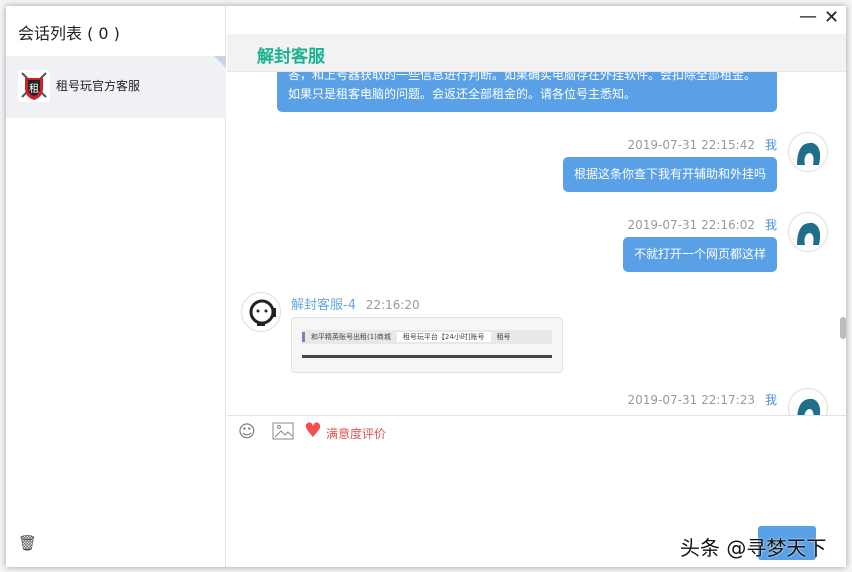 The image size is (852, 572). I want to click on message-meta: 2019-07-31 22:16:02 我, so click(702, 225).